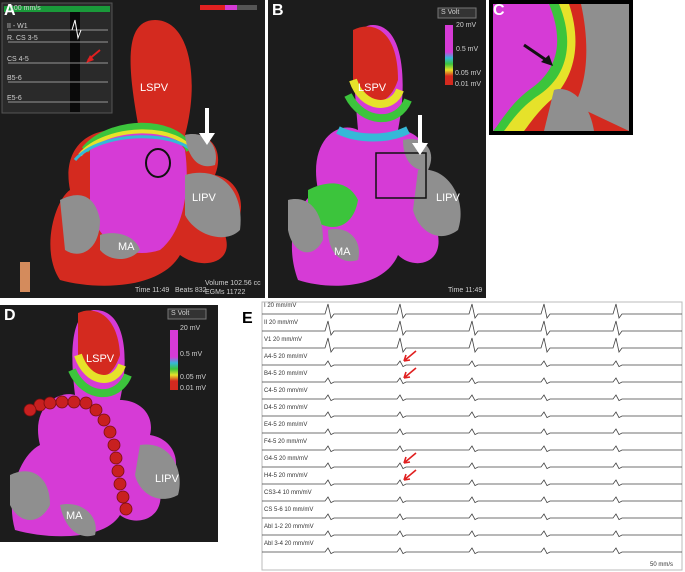  Describe the element at coordinates (191, 290) in the screenshot. I see `footer-beats: Beats 832` at that location.